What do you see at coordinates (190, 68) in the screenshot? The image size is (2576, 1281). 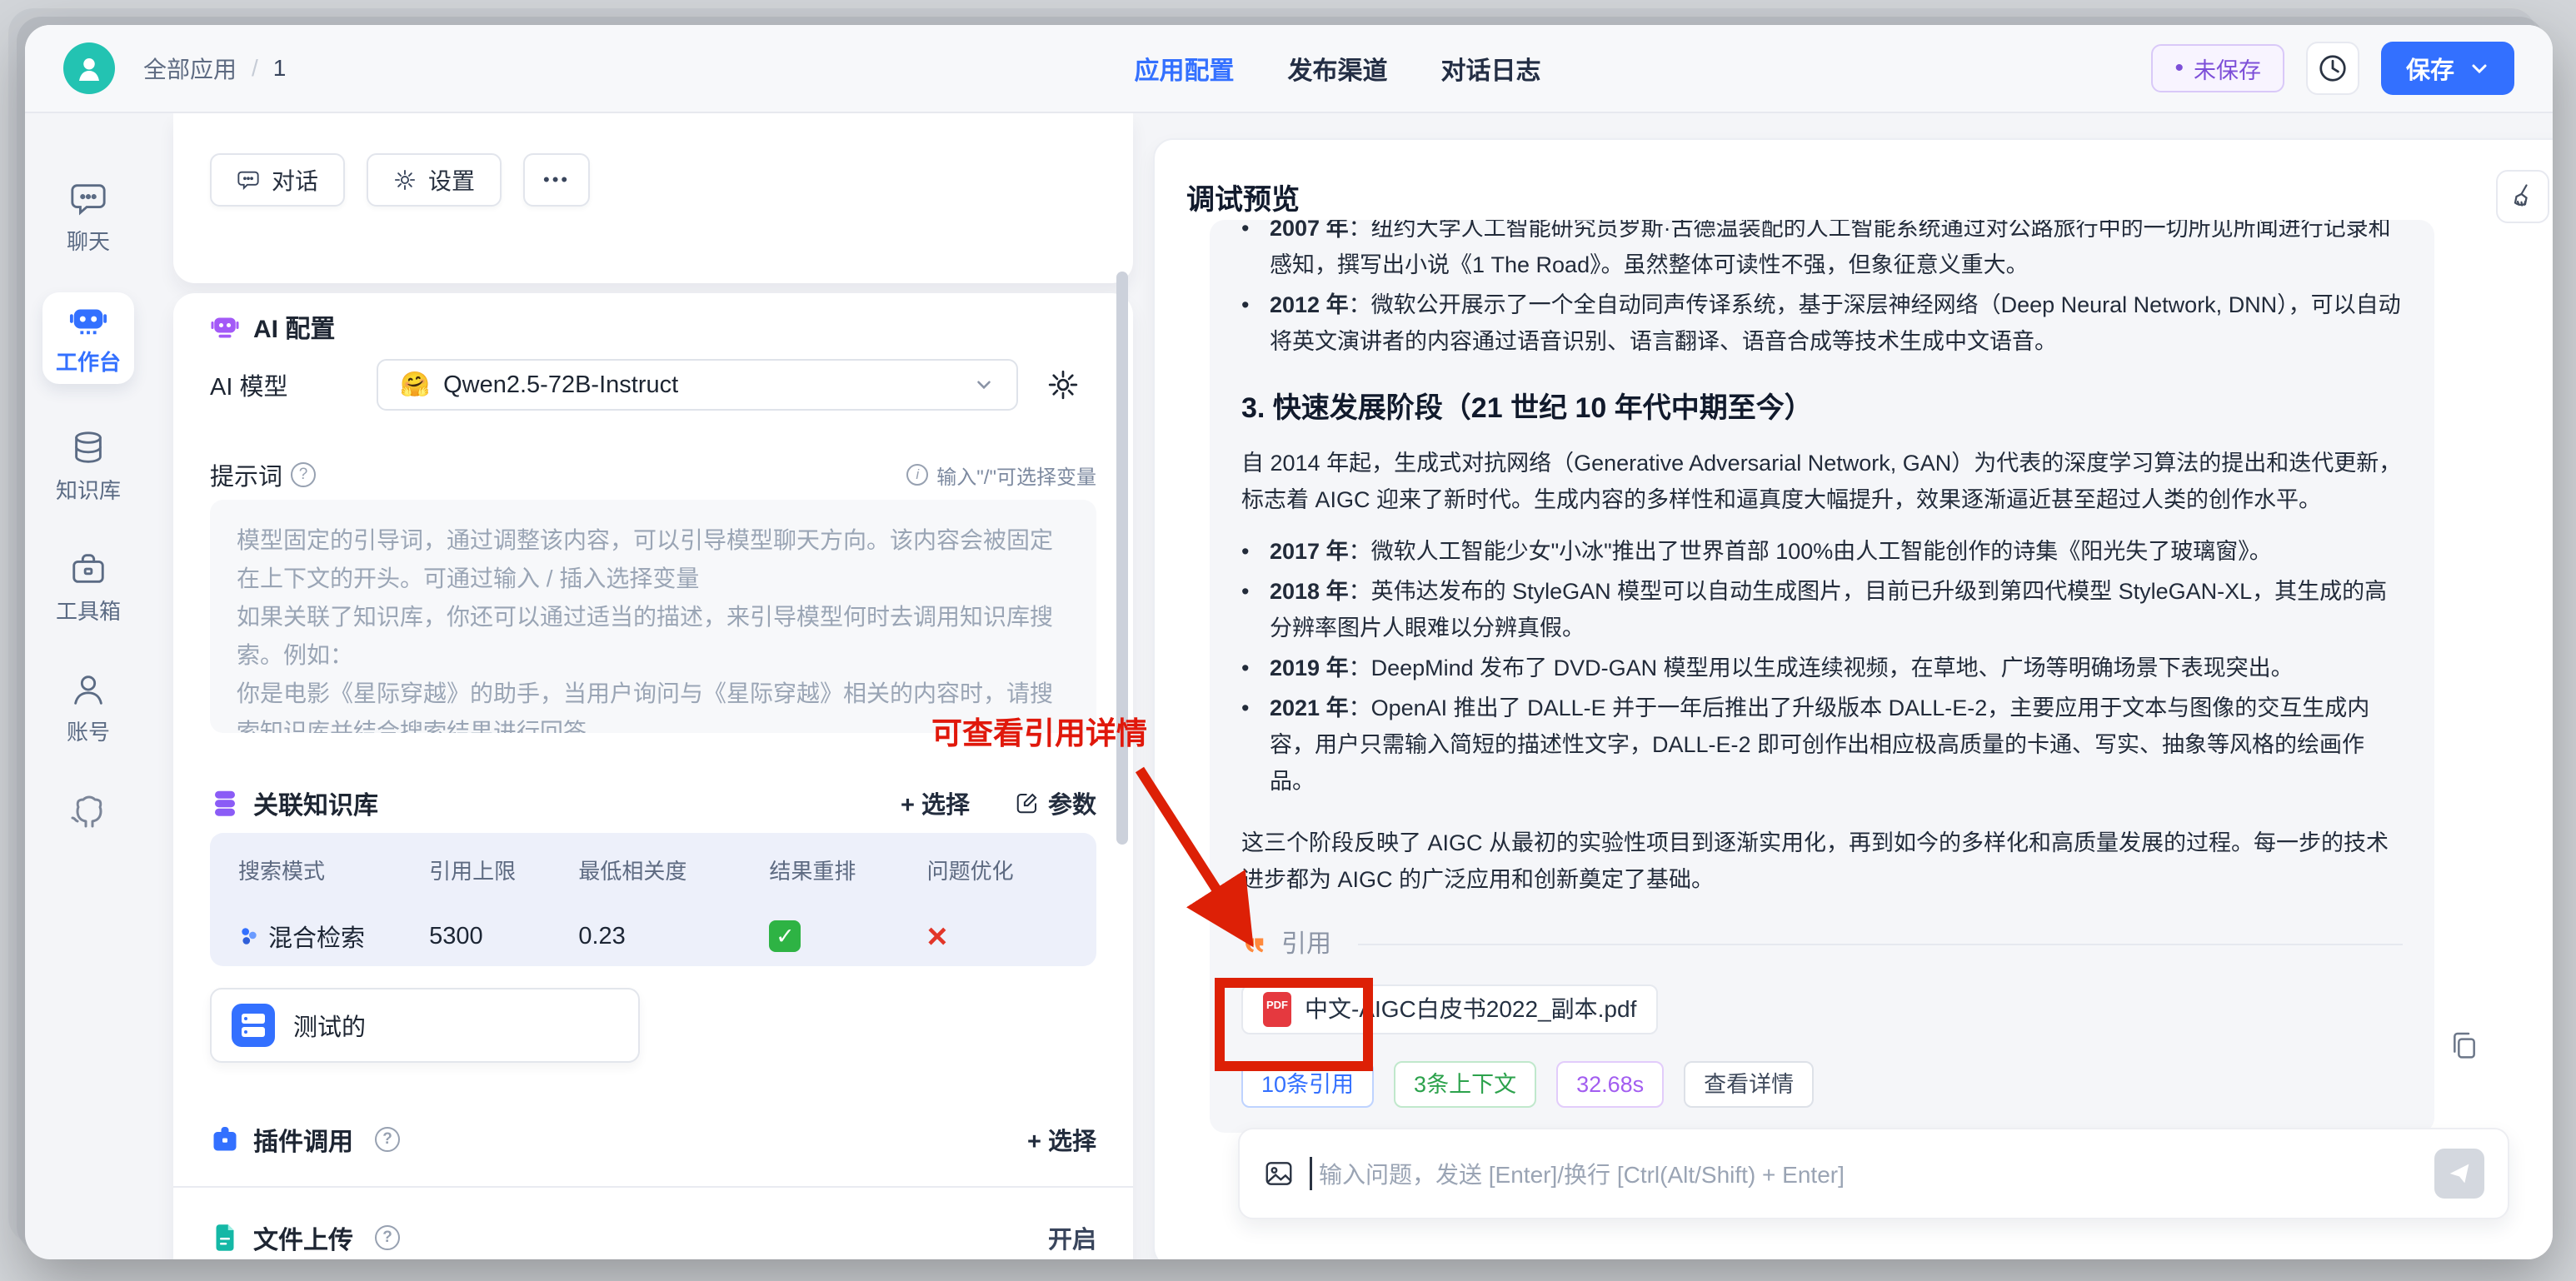 I see `breadcrumb-root: 全部应用` at bounding box center [190, 68].